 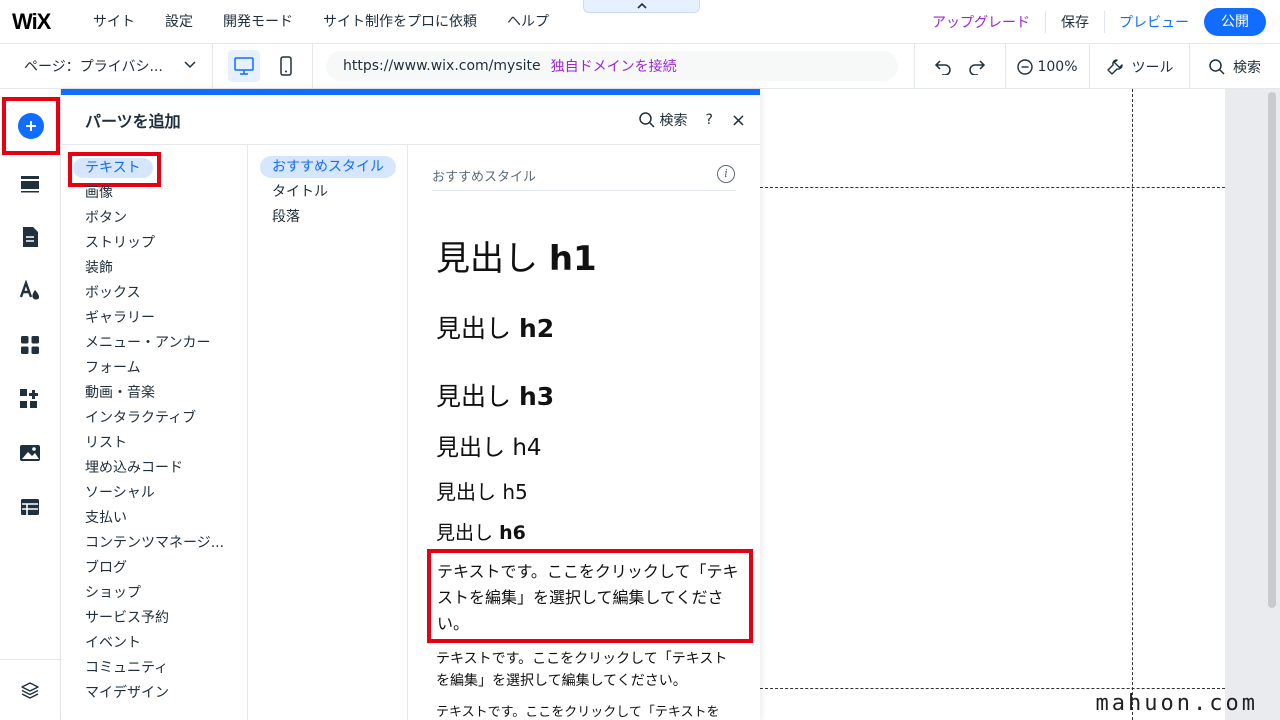 What do you see at coordinates (30, 507) in the screenshot?
I see `cms-icon` at bounding box center [30, 507].